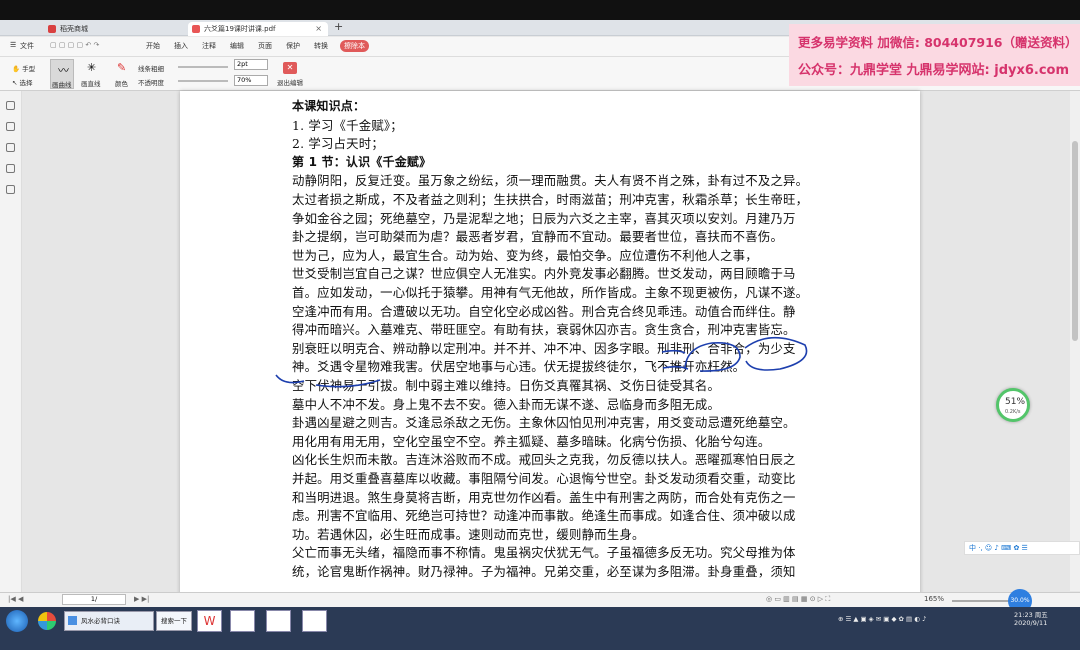 The width and height of the screenshot is (1080, 650). Describe the element at coordinates (321, 46) in the screenshot. I see `menu-convert: 转换` at that location.